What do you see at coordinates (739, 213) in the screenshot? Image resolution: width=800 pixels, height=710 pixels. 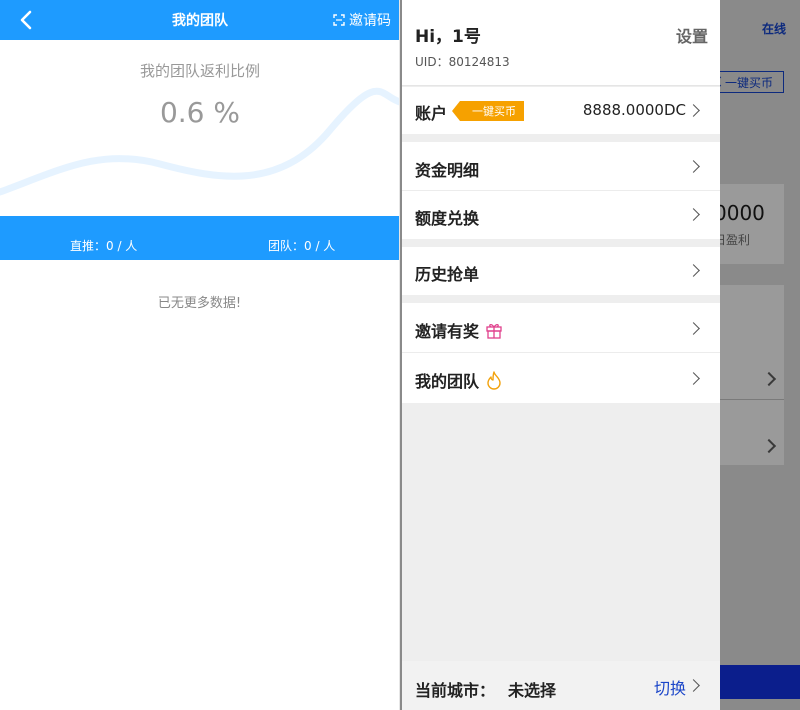 I see `bg-amount: 0000` at bounding box center [739, 213].